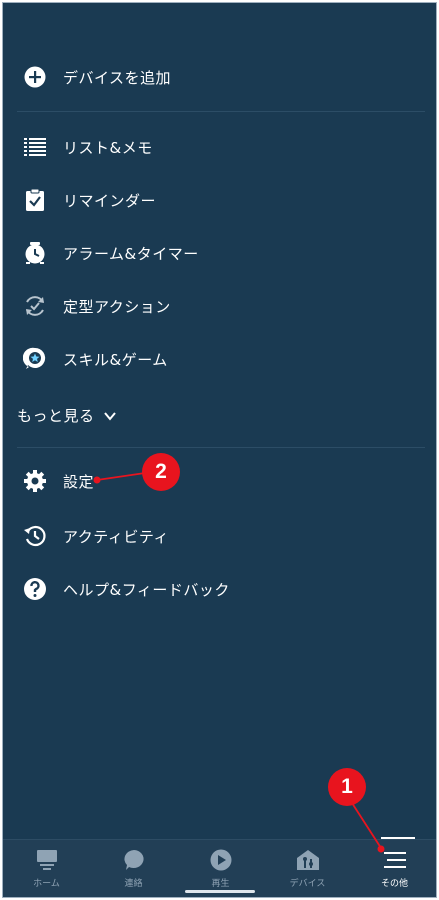  I want to click on home-icon, so click(47, 860).